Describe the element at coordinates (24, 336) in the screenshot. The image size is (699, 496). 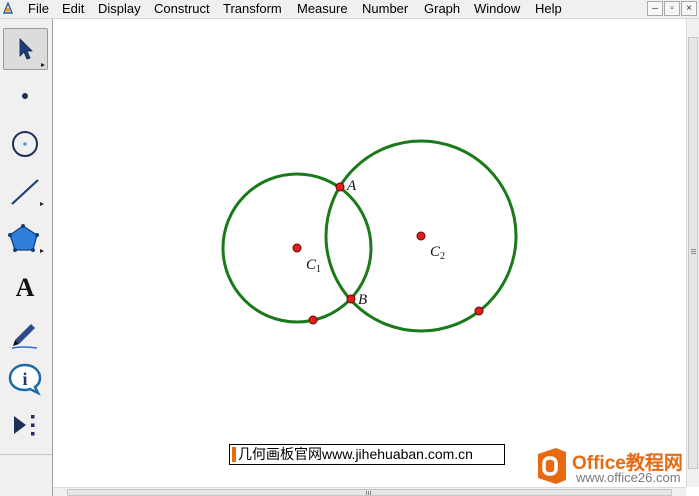
I see `marker-pen-icon` at that location.